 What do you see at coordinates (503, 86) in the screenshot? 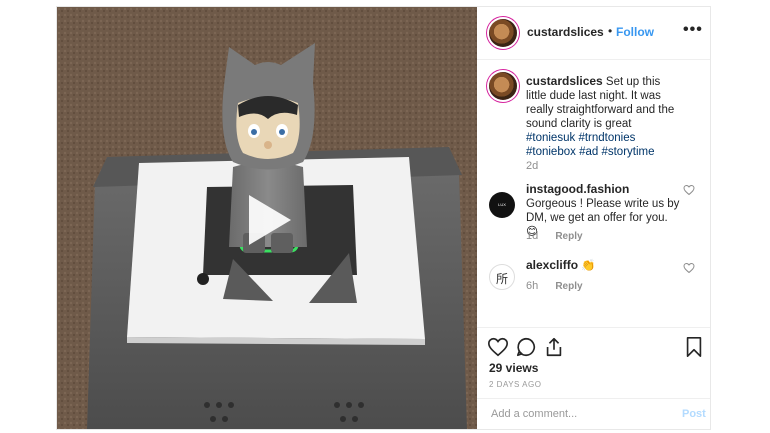
I see `caption-avatar` at bounding box center [503, 86].